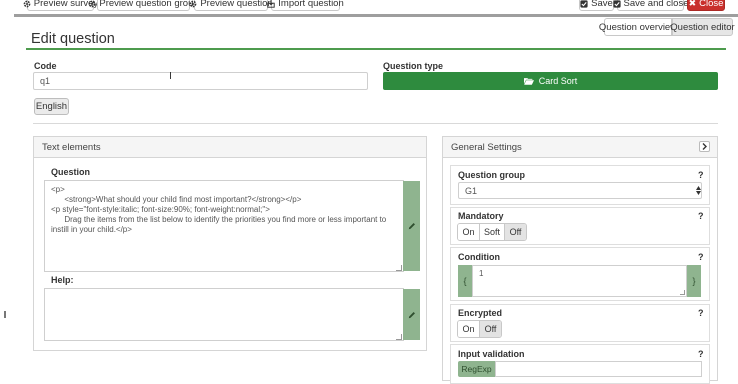 The image size is (738, 384). What do you see at coordinates (480, 313) in the screenshot?
I see `encrypted-label: Encrypted` at bounding box center [480, 313].